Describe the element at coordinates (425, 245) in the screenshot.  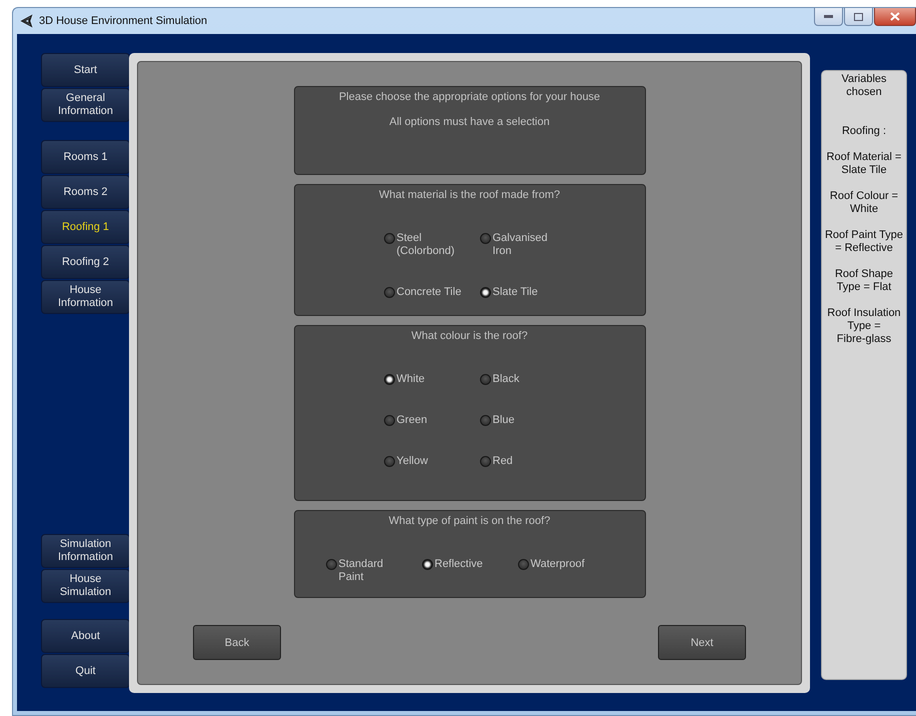
I see `option-label: Steel (Colorbond)` at that location.